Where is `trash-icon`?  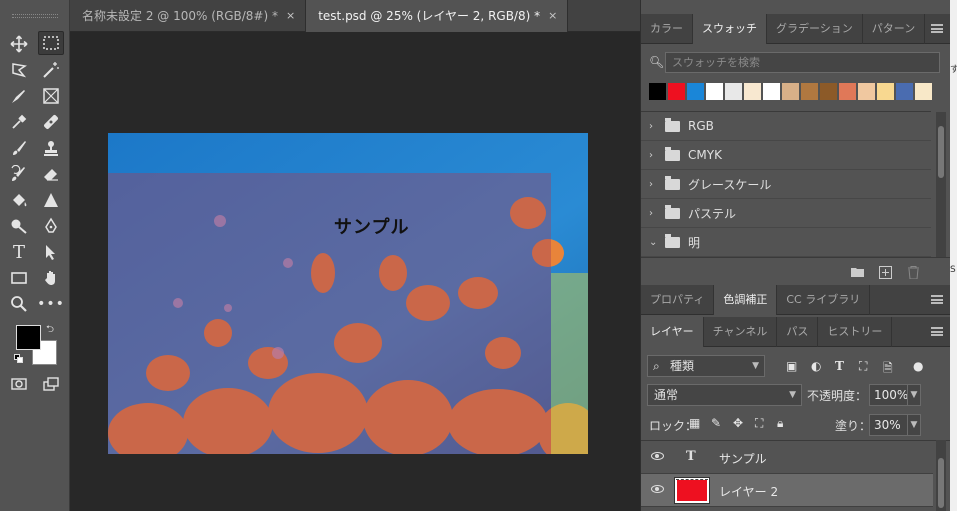 trash-icon is located at coordinates (913, 273).